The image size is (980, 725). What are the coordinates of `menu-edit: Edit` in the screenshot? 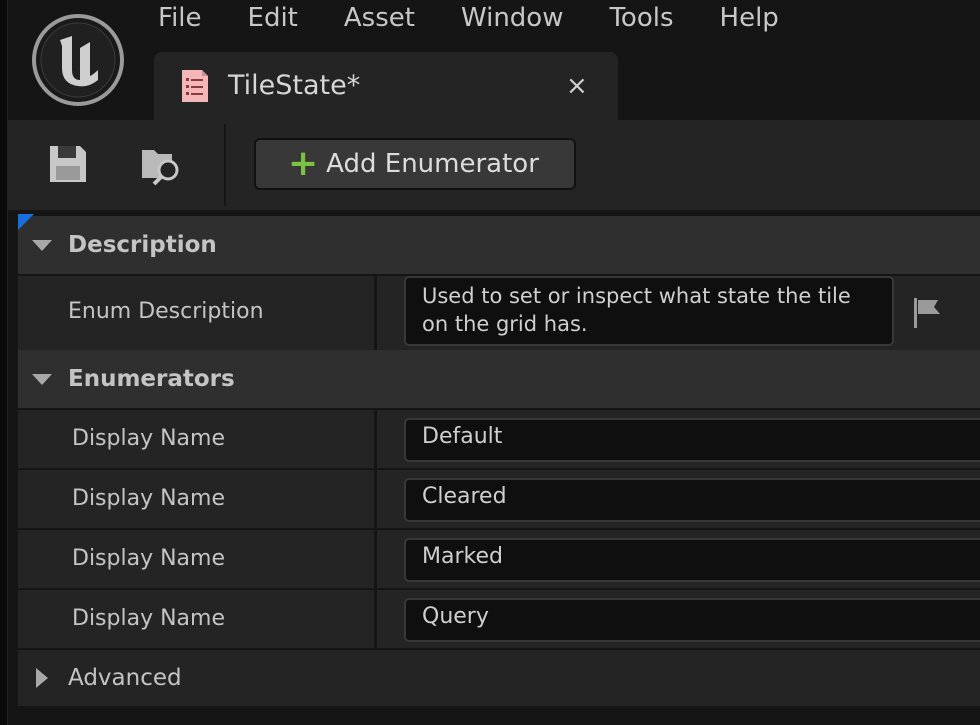 It's located at (286, 18).